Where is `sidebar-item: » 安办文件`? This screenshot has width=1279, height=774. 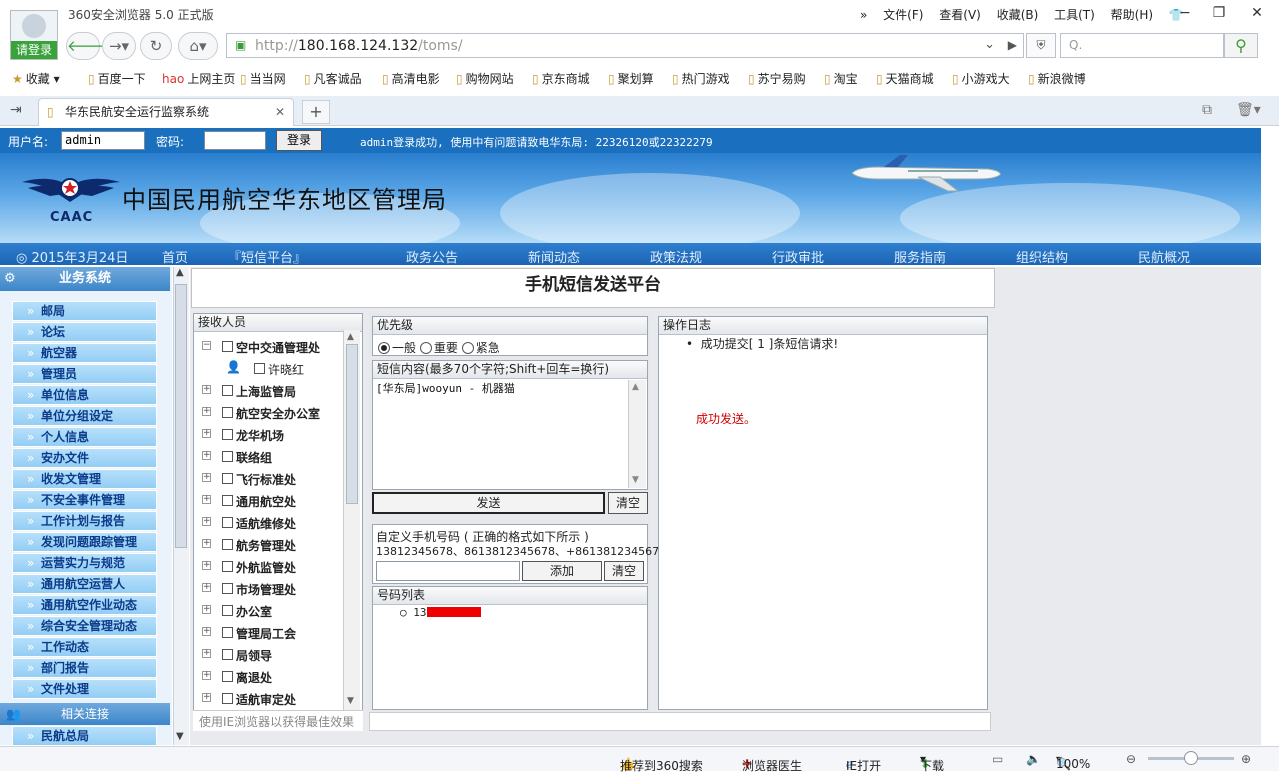 sidebar-item: » 安办文件 is located at coordinates (84, 458).